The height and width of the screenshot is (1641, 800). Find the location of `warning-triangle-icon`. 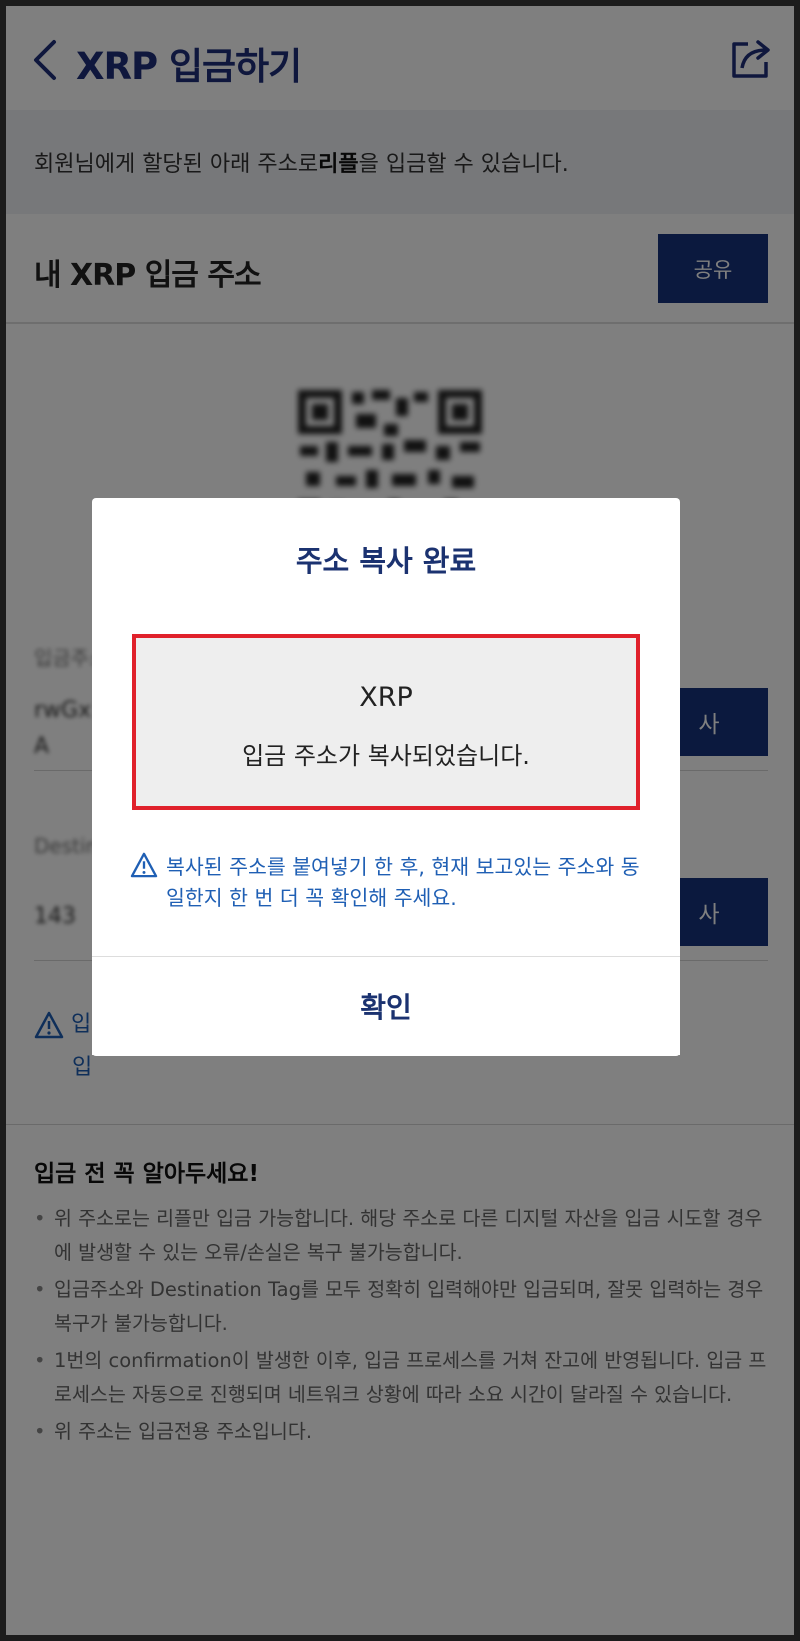

warning-triangle-icon is located at coordinates (144, 865).